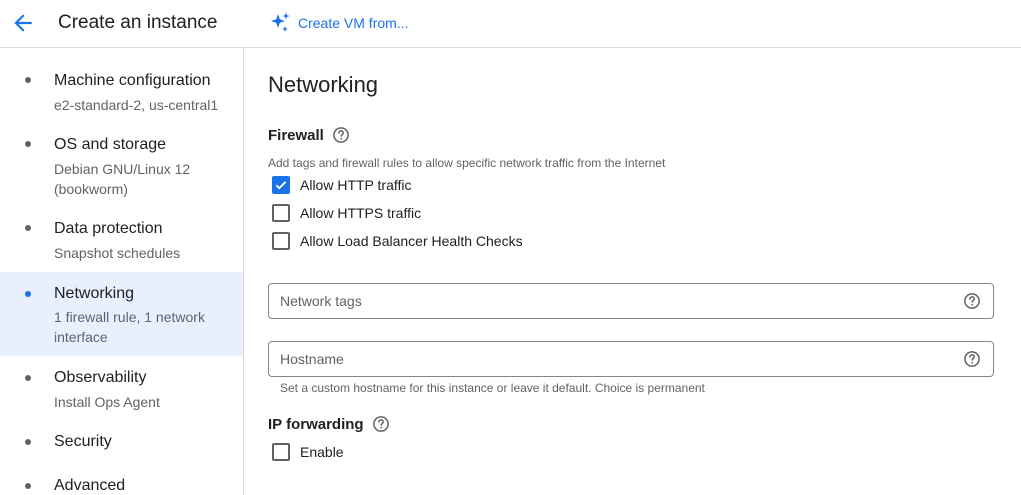  Describe the element at coordinates (94, 293) in the screenshot. I see `sidebar-item-title: Networking` at that location.